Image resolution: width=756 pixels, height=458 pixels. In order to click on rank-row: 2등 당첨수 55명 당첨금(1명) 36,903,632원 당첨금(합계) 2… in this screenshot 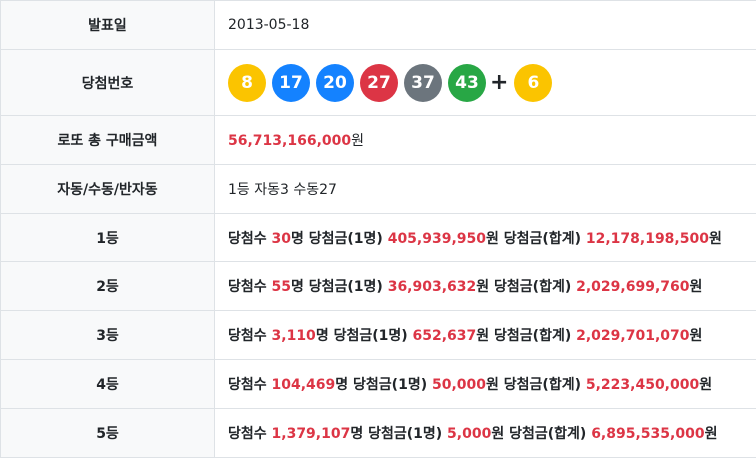, I will do `click(378, 286)`.